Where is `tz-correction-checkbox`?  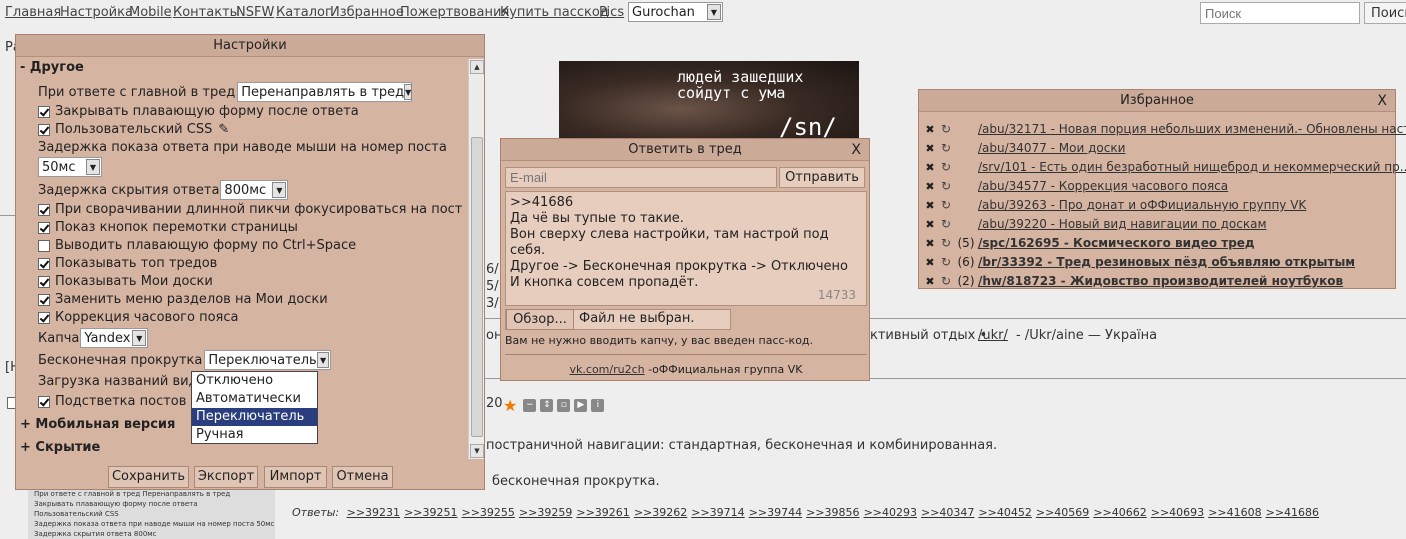 tz-correction-checkbox is located at coordinates (44, 317).